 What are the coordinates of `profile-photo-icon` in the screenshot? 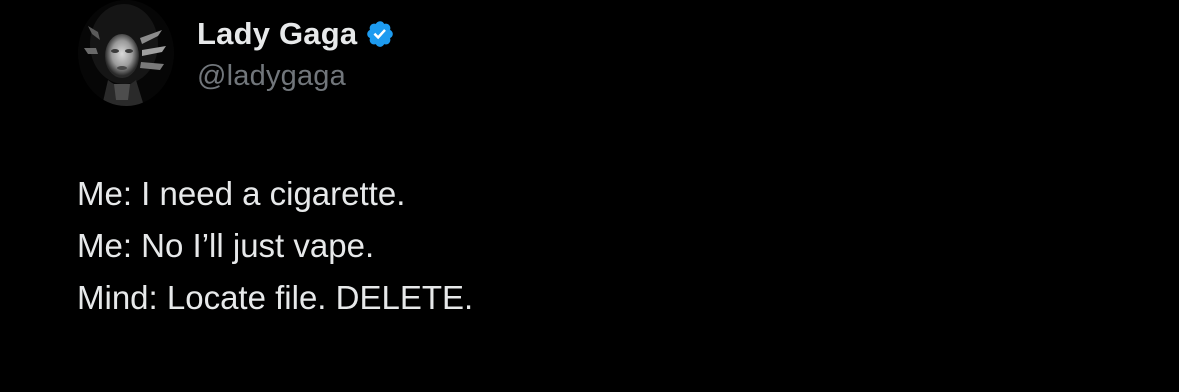 It's located at (126, 53).